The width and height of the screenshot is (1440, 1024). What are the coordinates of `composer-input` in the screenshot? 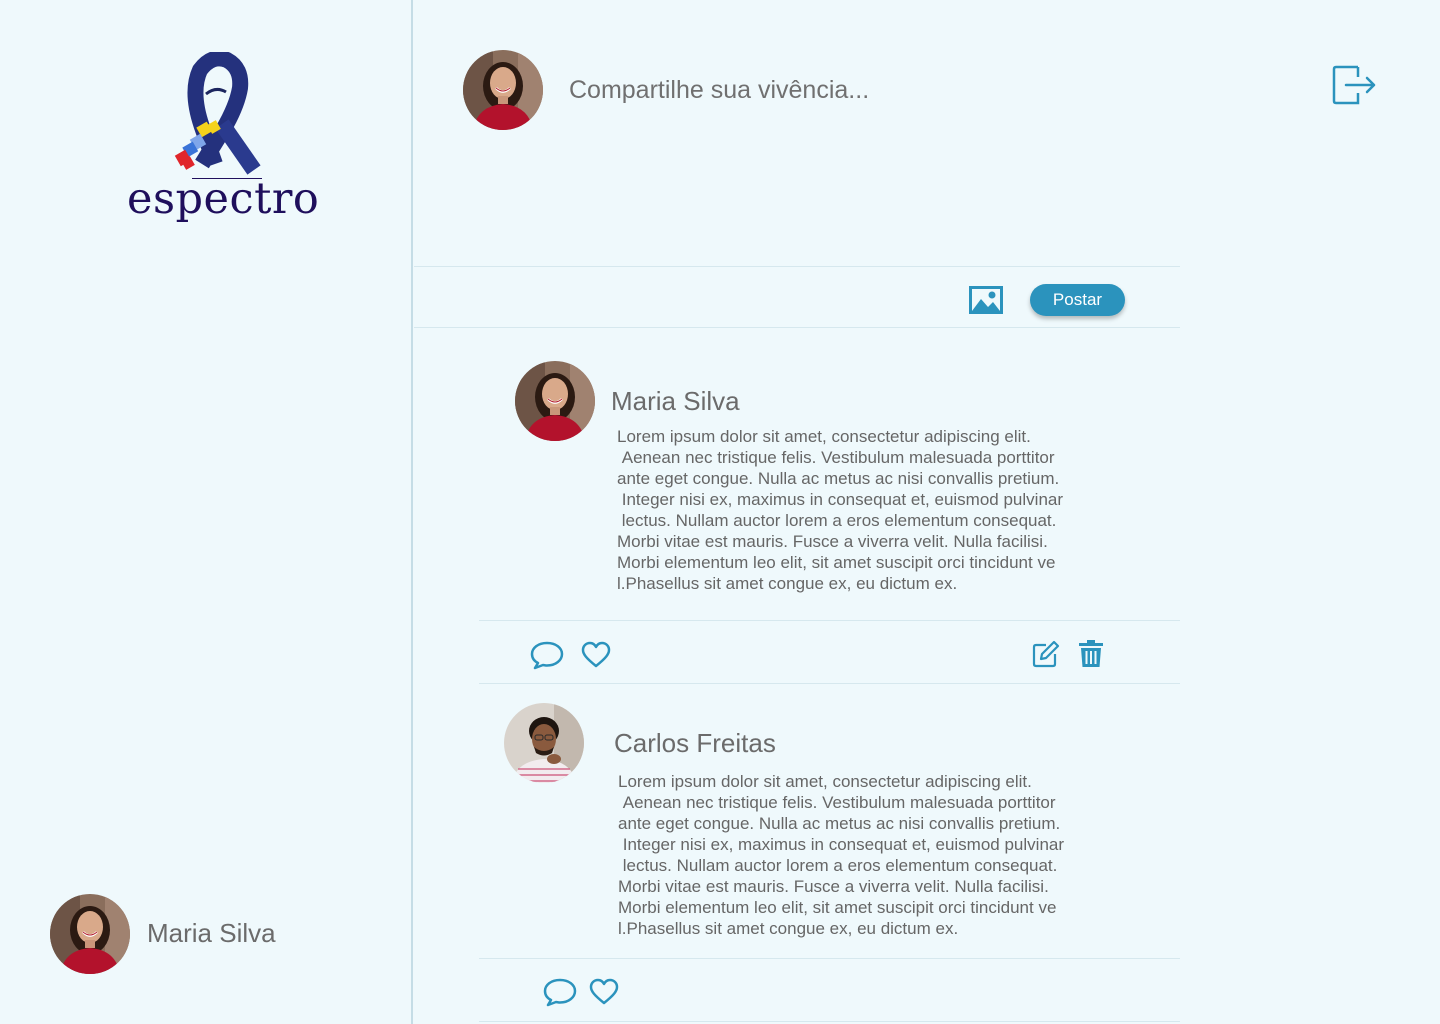 It's located at (849, 90).